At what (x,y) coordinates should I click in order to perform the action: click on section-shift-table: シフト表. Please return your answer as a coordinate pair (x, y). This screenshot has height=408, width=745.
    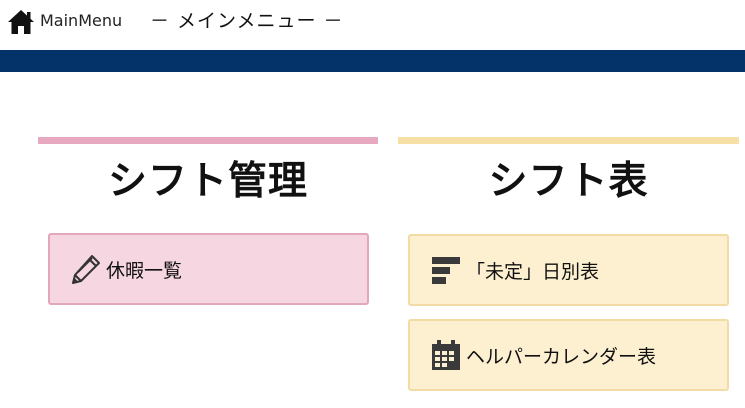
    Looking at the image, I should click on (568, 171).